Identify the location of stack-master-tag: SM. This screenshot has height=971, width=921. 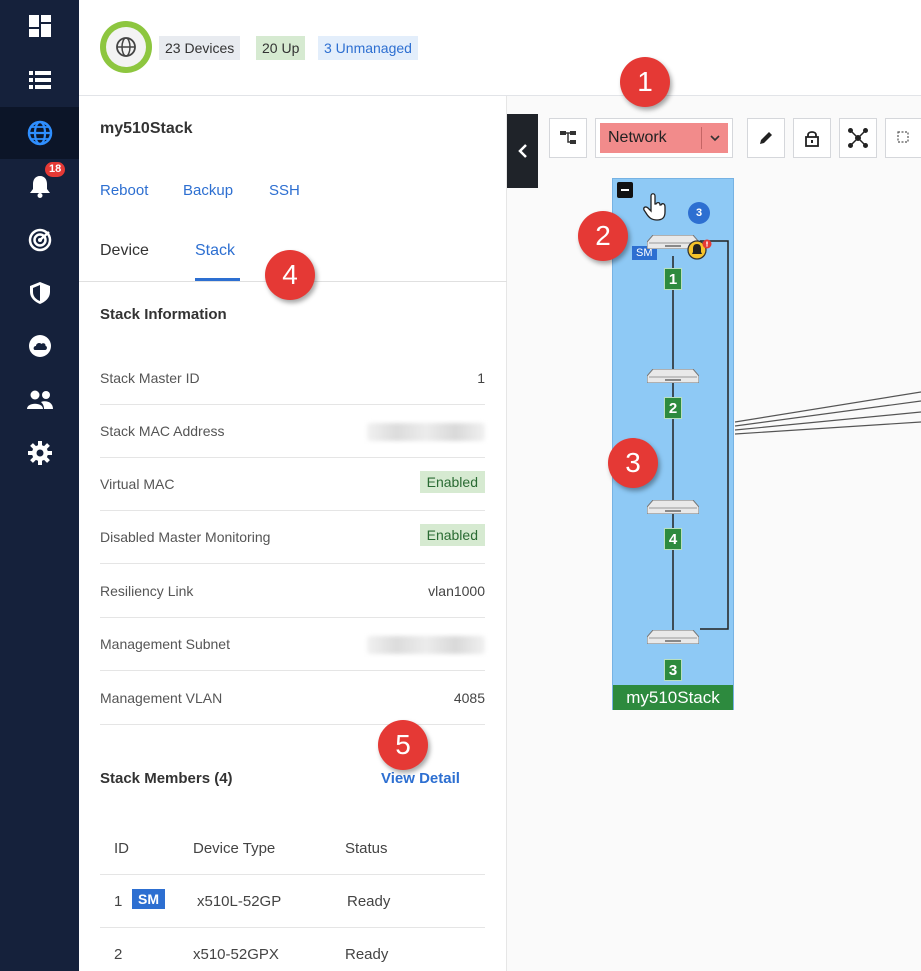
(148, 899).